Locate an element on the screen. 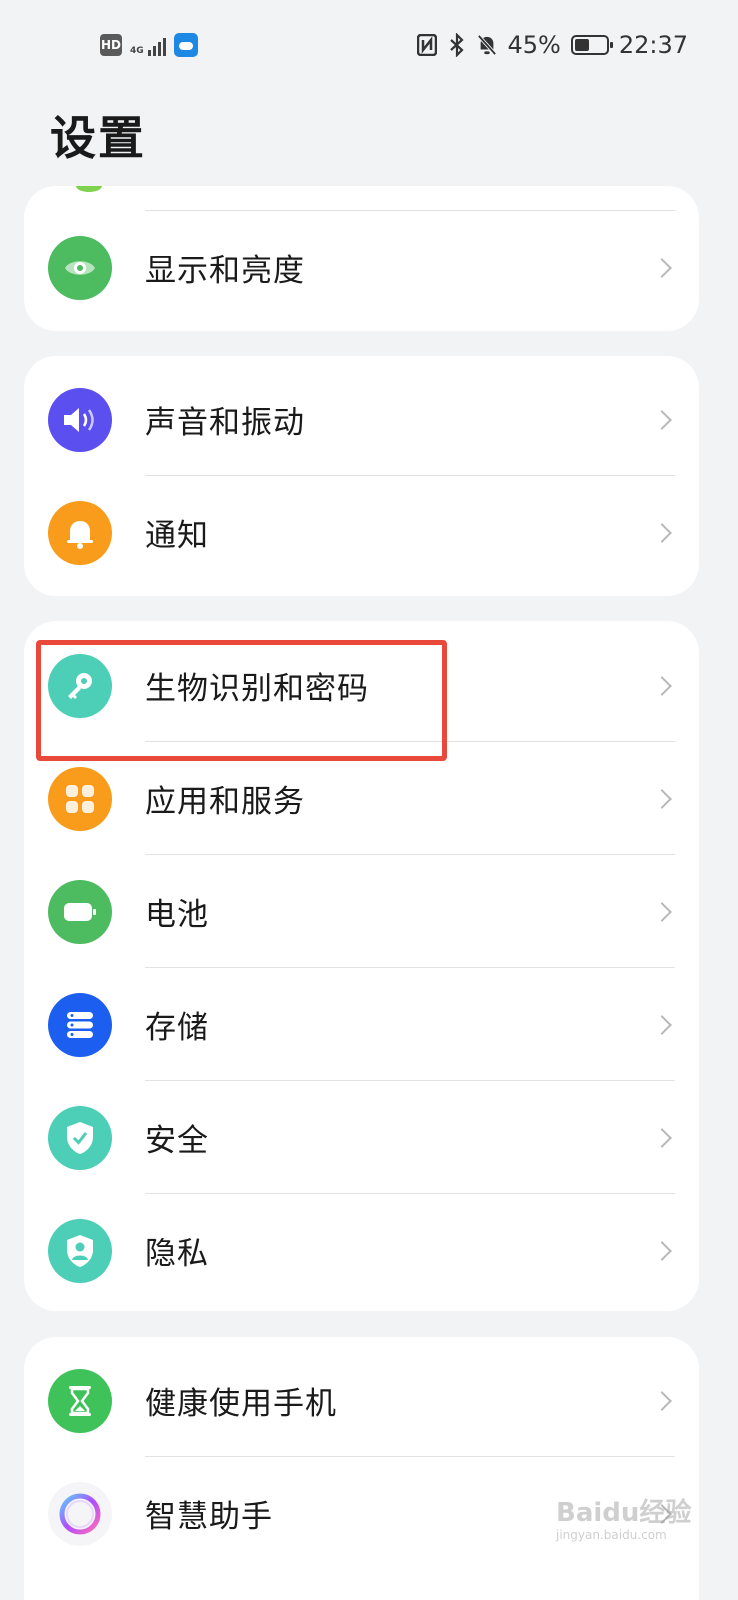 Image resolution: width=738 pixels, height=1600 pixels. hd-badge: HD is located at coordinates (111, 45).